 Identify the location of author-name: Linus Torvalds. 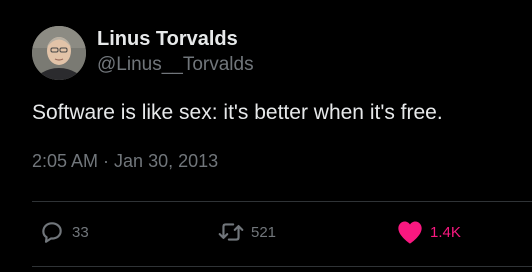
(167, 39).